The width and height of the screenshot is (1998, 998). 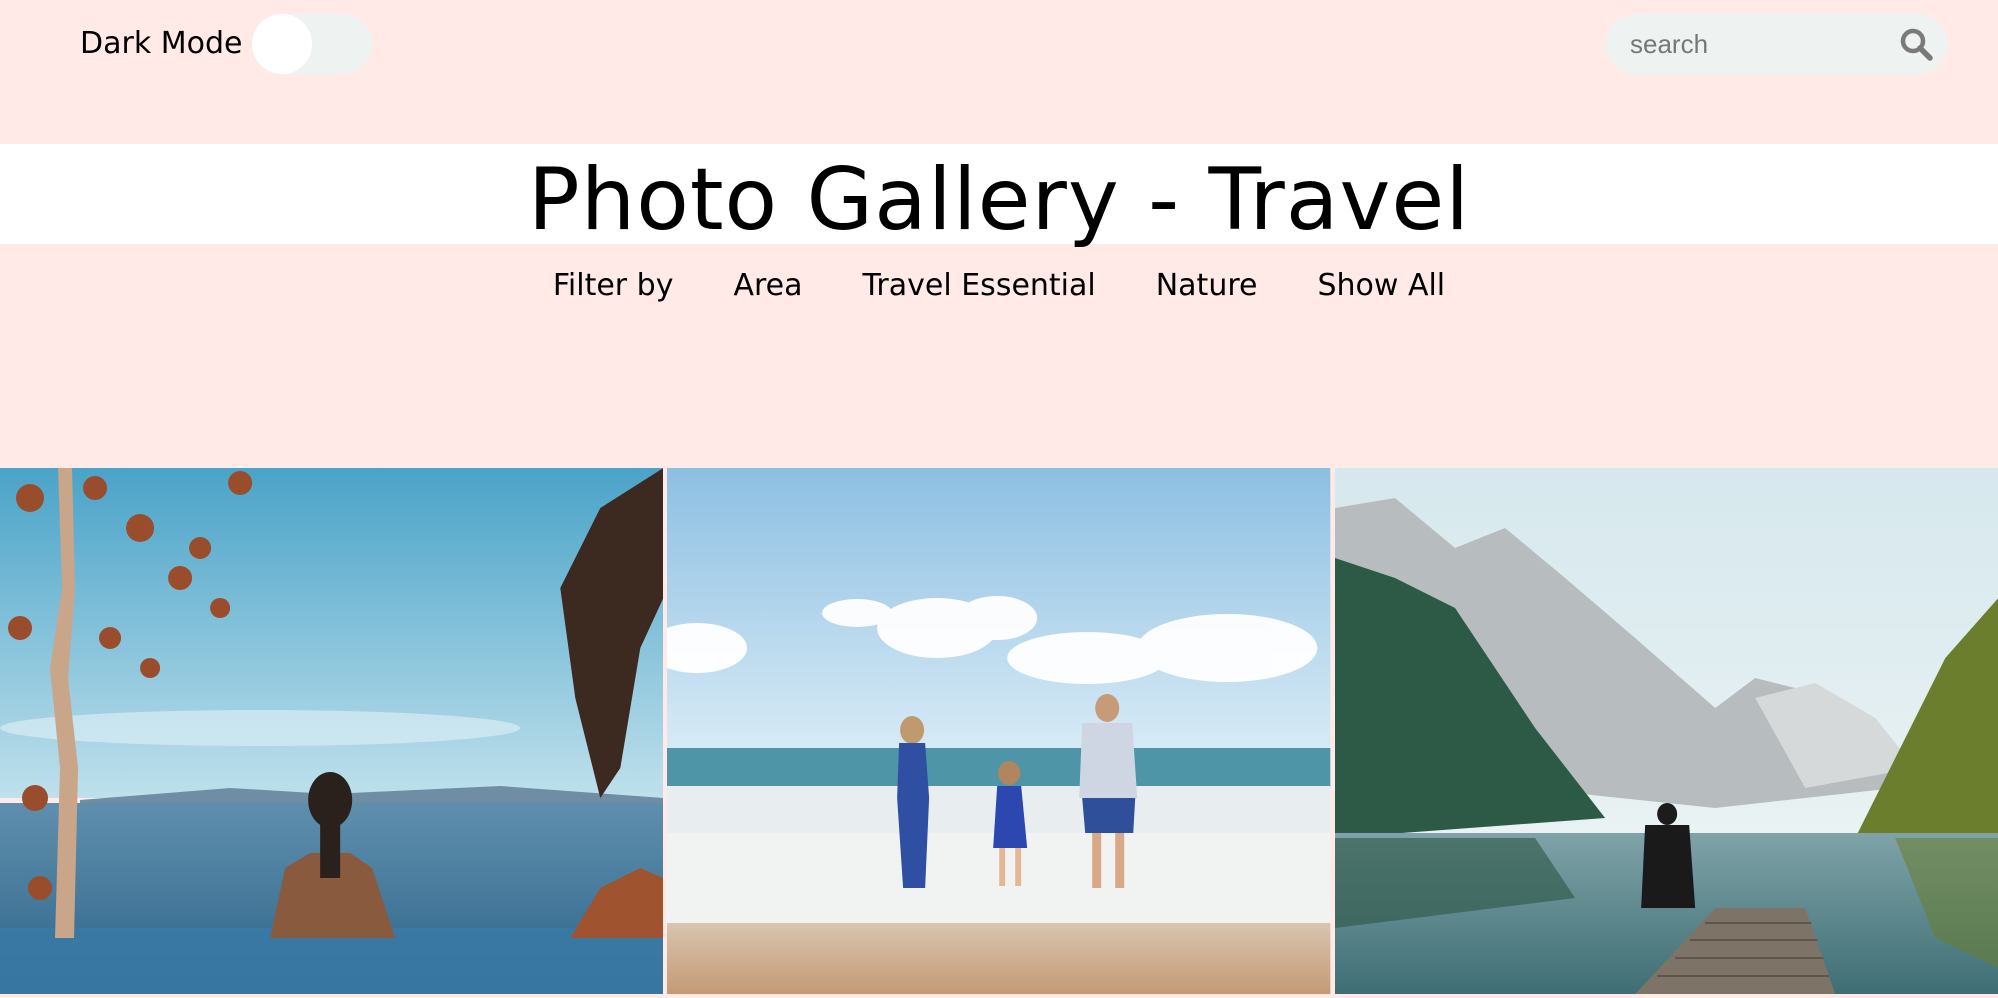 What do you see at coordinates (282, 44) in the screenshot?
I see `toggle-knob` at bounding box center [282, 44].